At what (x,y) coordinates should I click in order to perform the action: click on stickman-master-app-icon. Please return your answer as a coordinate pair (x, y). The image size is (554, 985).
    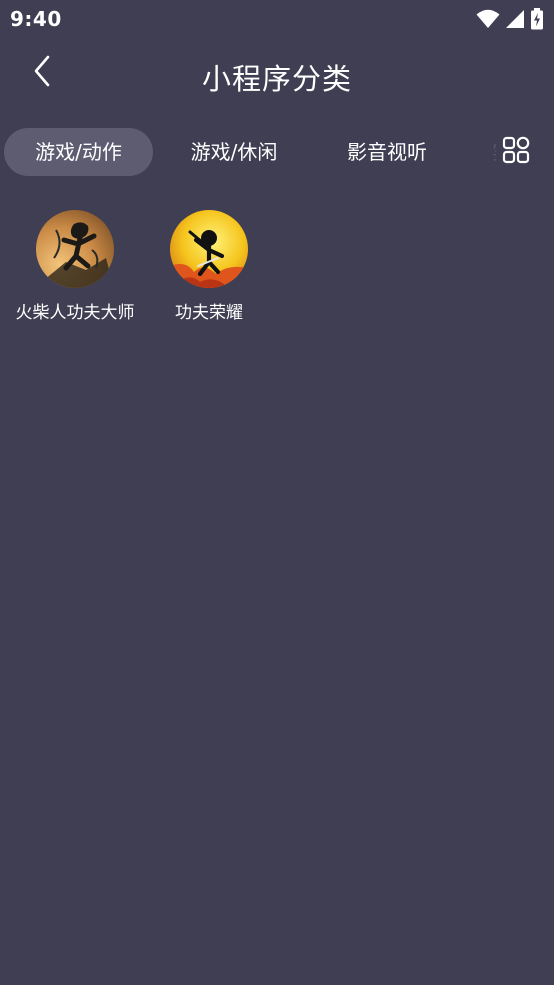
    Looking at the image, I should click on (75, 249).